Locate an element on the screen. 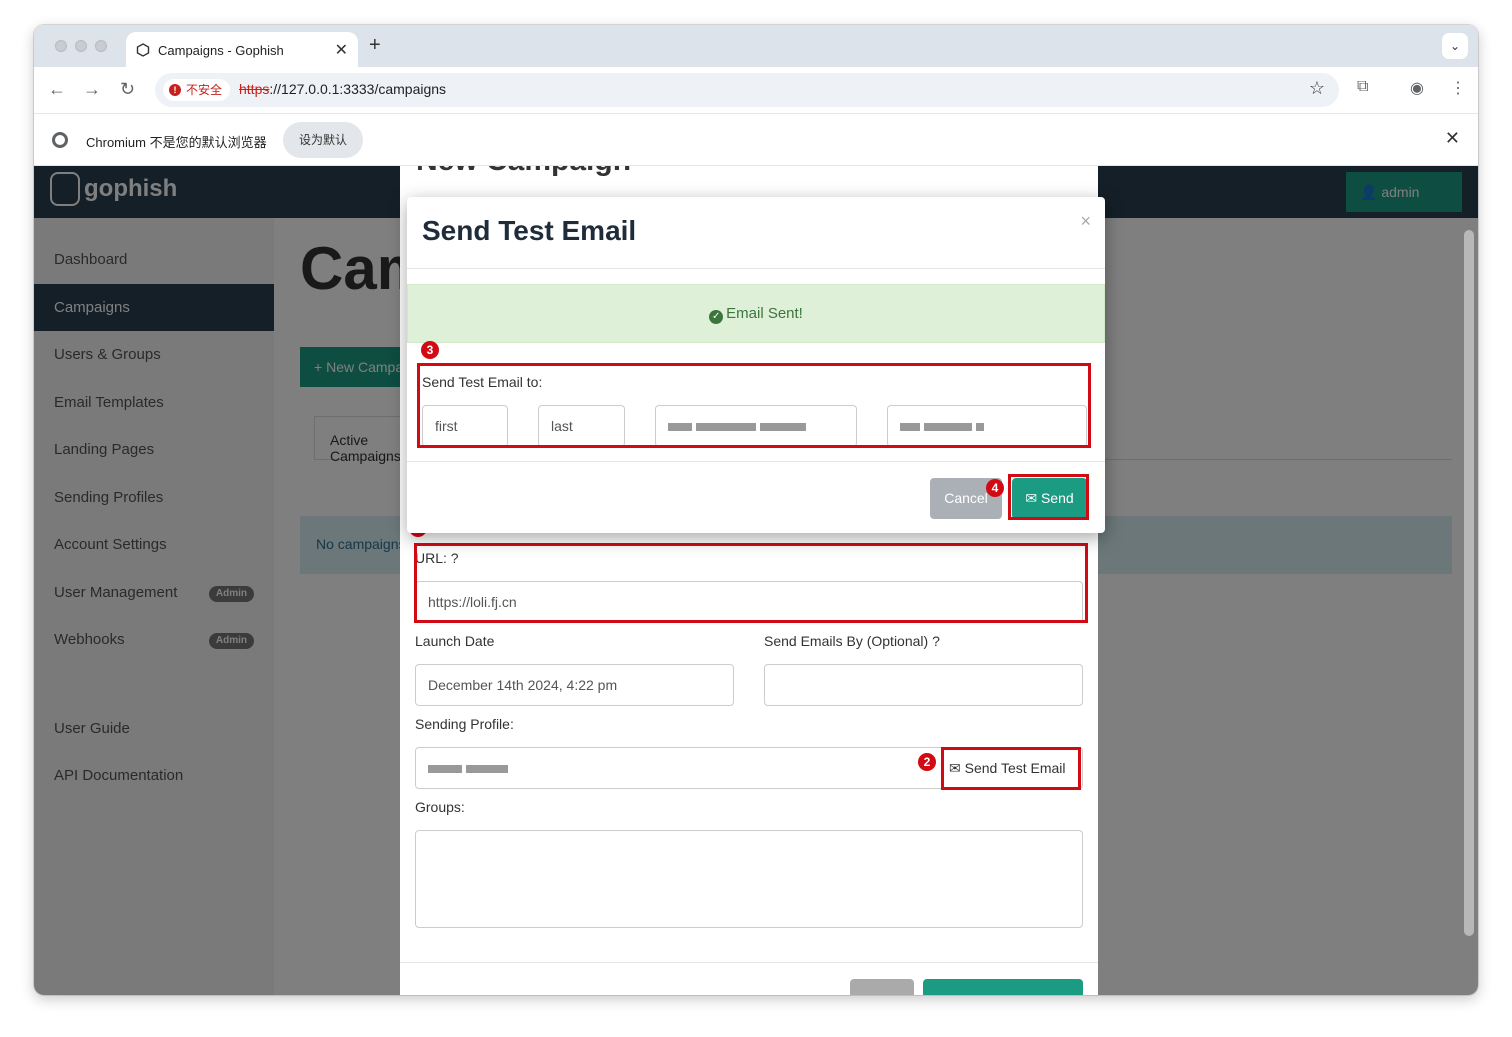 This screenshot has height=1037, width=1512. send-by-input is located at coordinates (923, 685).